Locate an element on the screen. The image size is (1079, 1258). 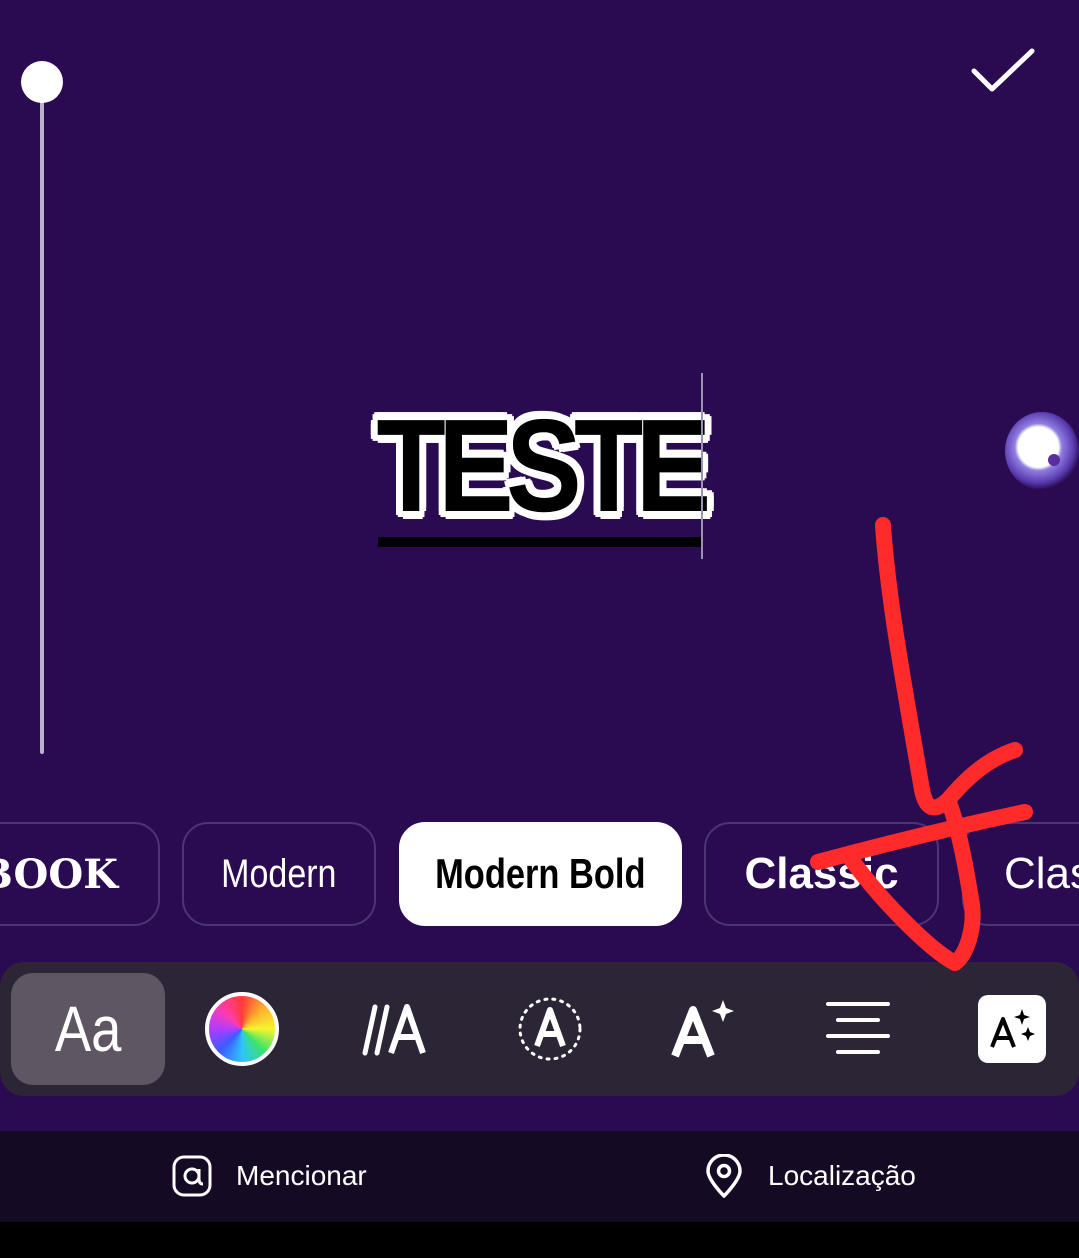
color-wheel-icon is located at coordinates (242, 1029).